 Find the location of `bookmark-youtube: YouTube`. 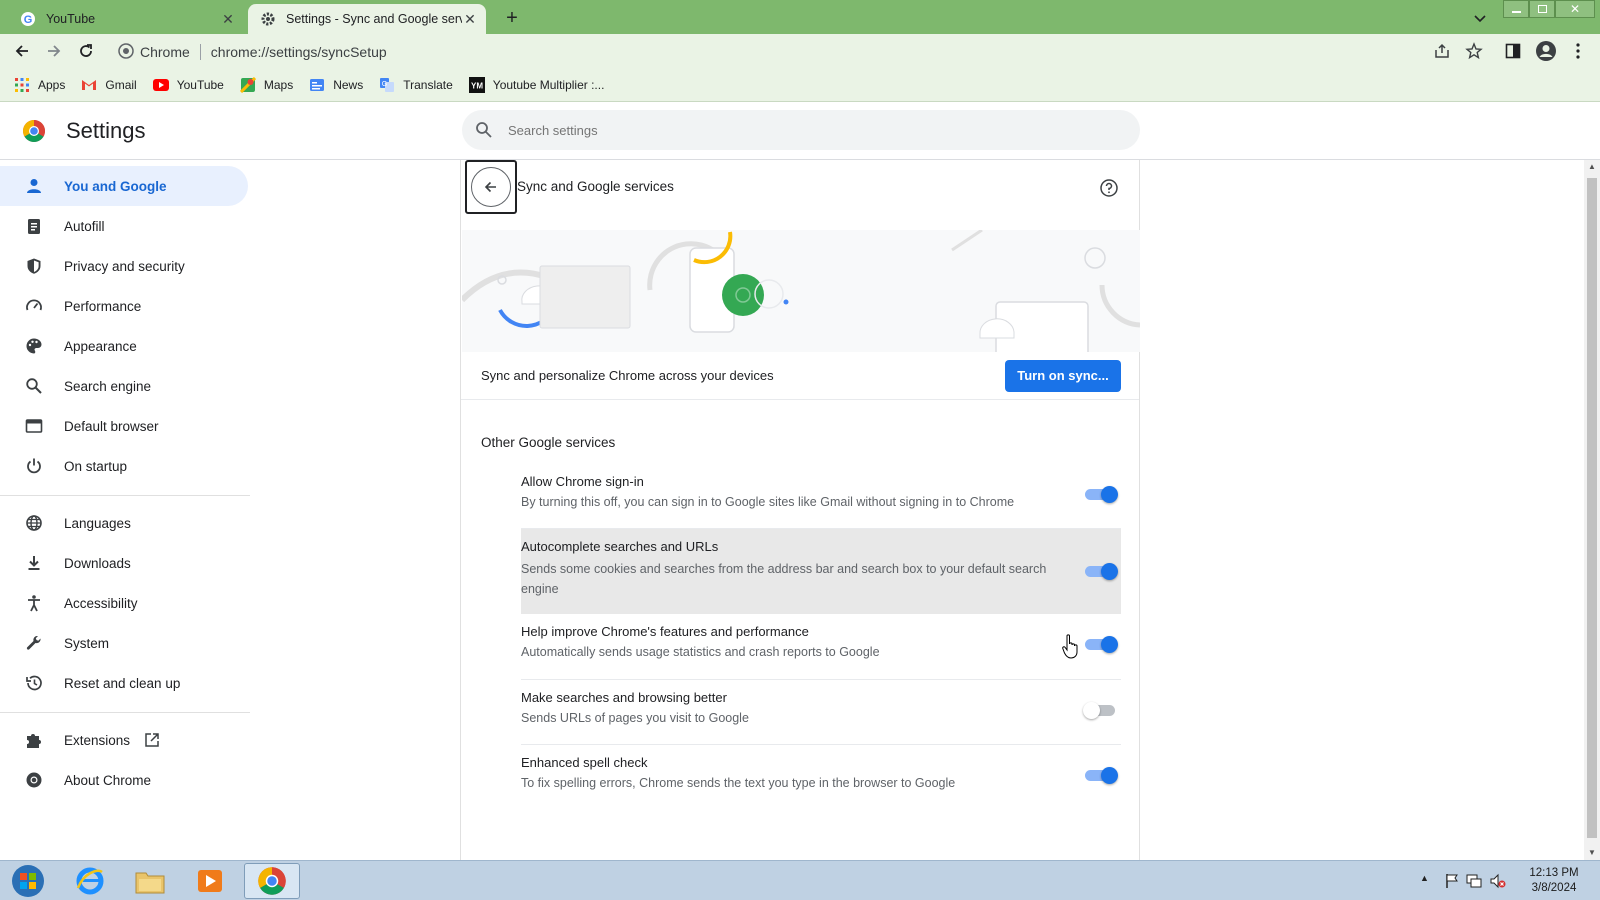

bookmark-youtube: YouTube is located at coordinates (188, 85).